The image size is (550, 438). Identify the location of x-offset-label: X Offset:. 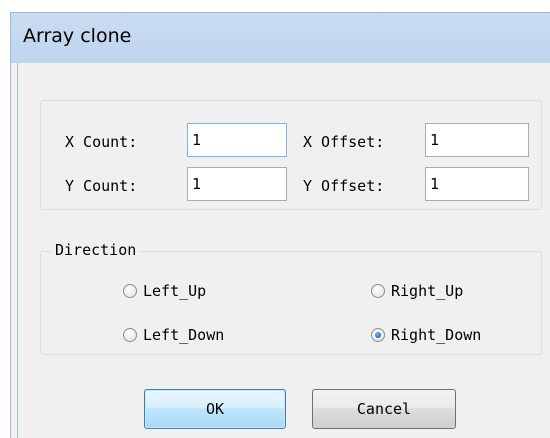
(344, 142).